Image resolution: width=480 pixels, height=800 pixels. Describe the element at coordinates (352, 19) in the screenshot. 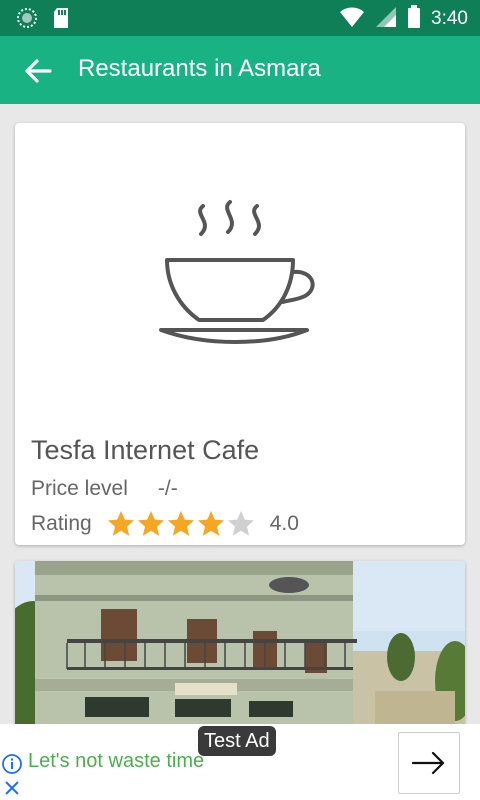

I see `wifi-icon` at that location.